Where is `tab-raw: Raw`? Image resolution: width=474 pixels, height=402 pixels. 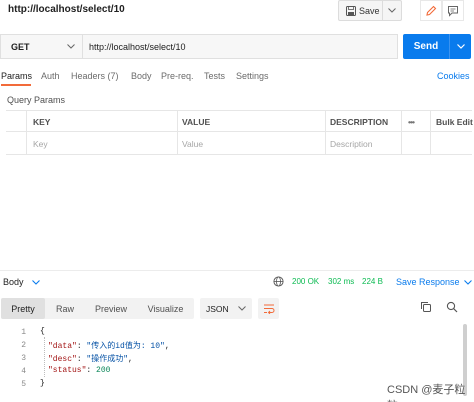
tab-raw: Raw is located at coordinates (65, 308).